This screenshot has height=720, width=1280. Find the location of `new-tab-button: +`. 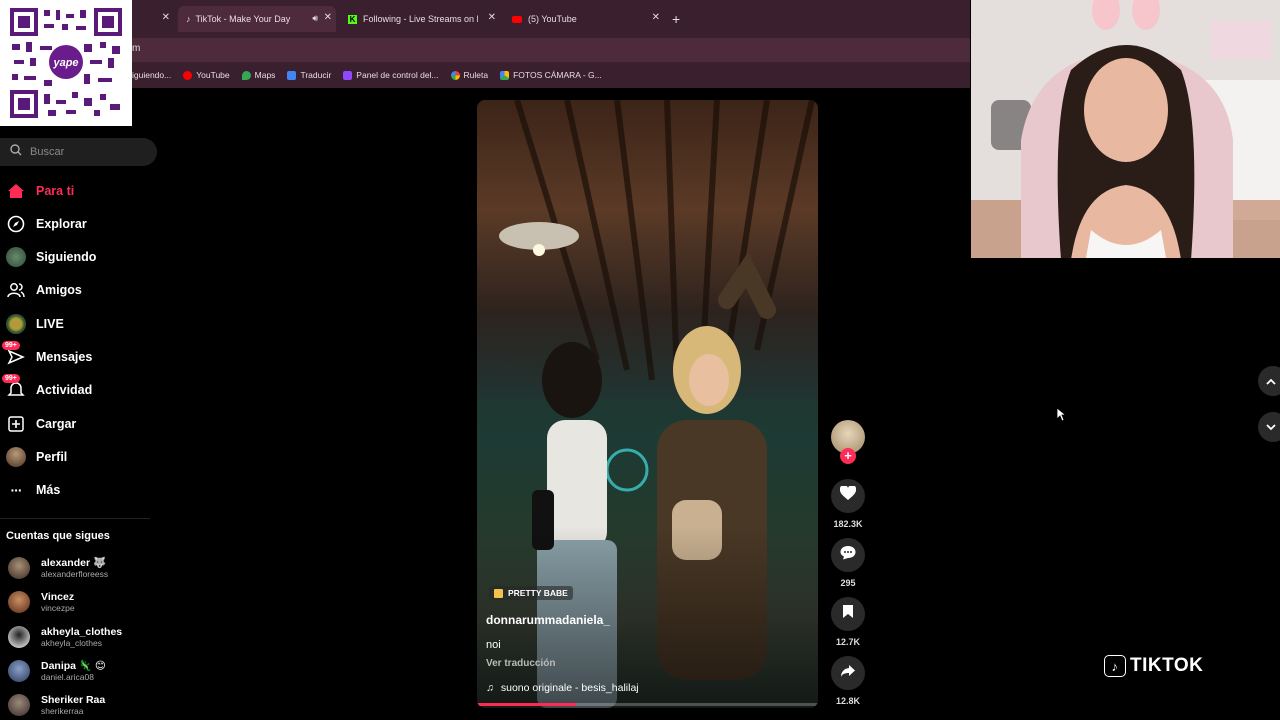

new-tab-button: + is located at coordinates (680, 19).